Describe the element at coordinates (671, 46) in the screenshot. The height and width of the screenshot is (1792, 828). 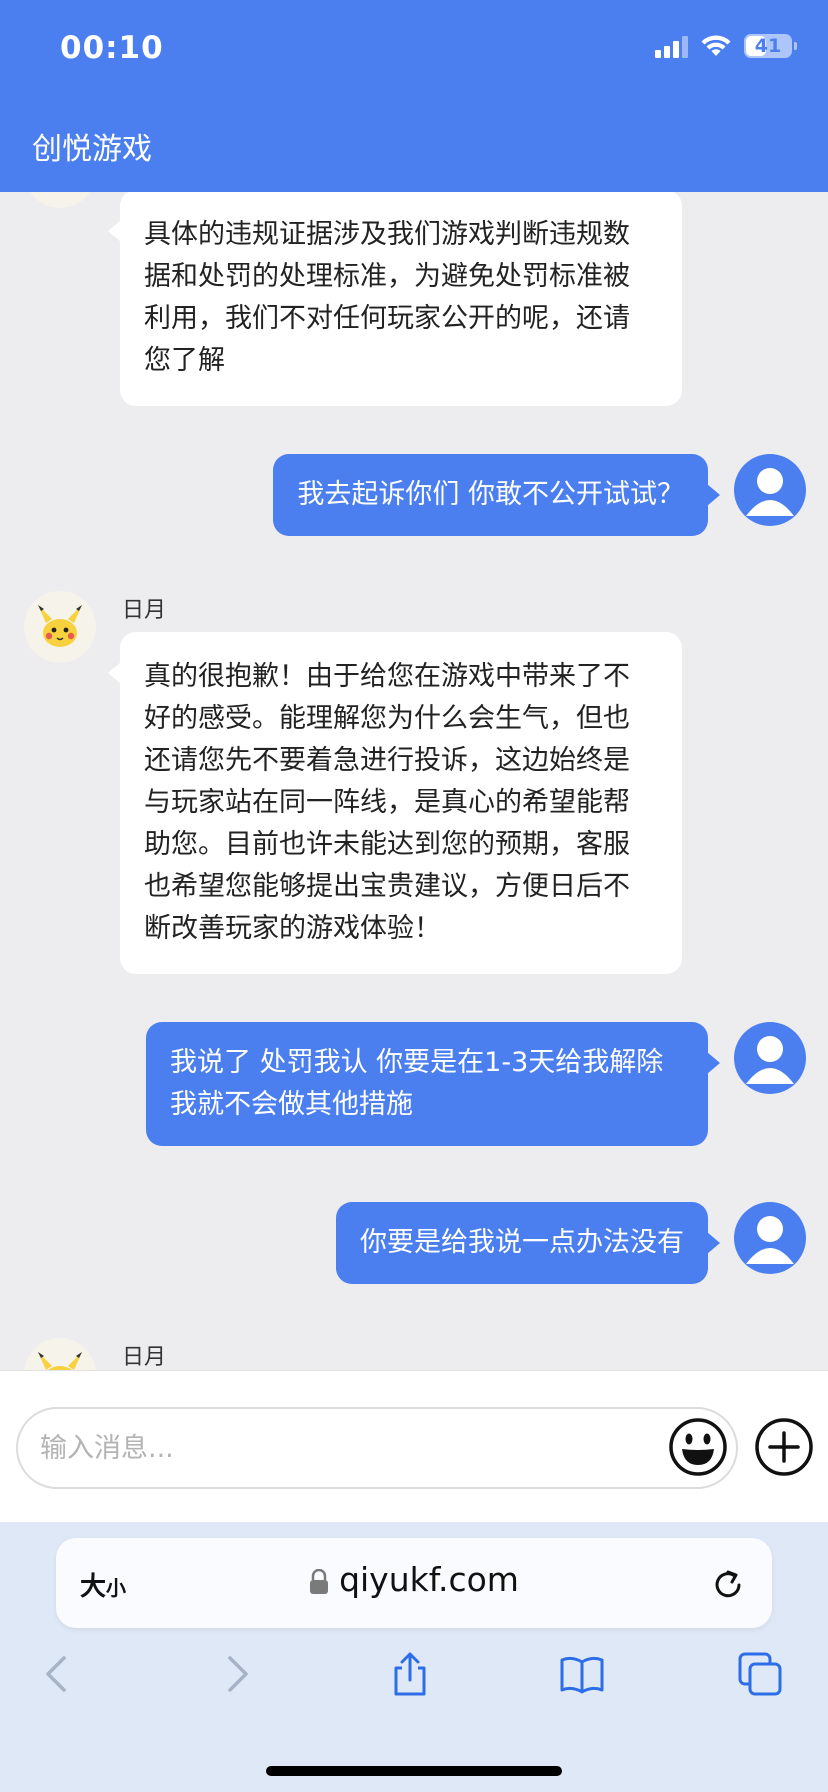
I see `cellular-signal-icon` at that location.